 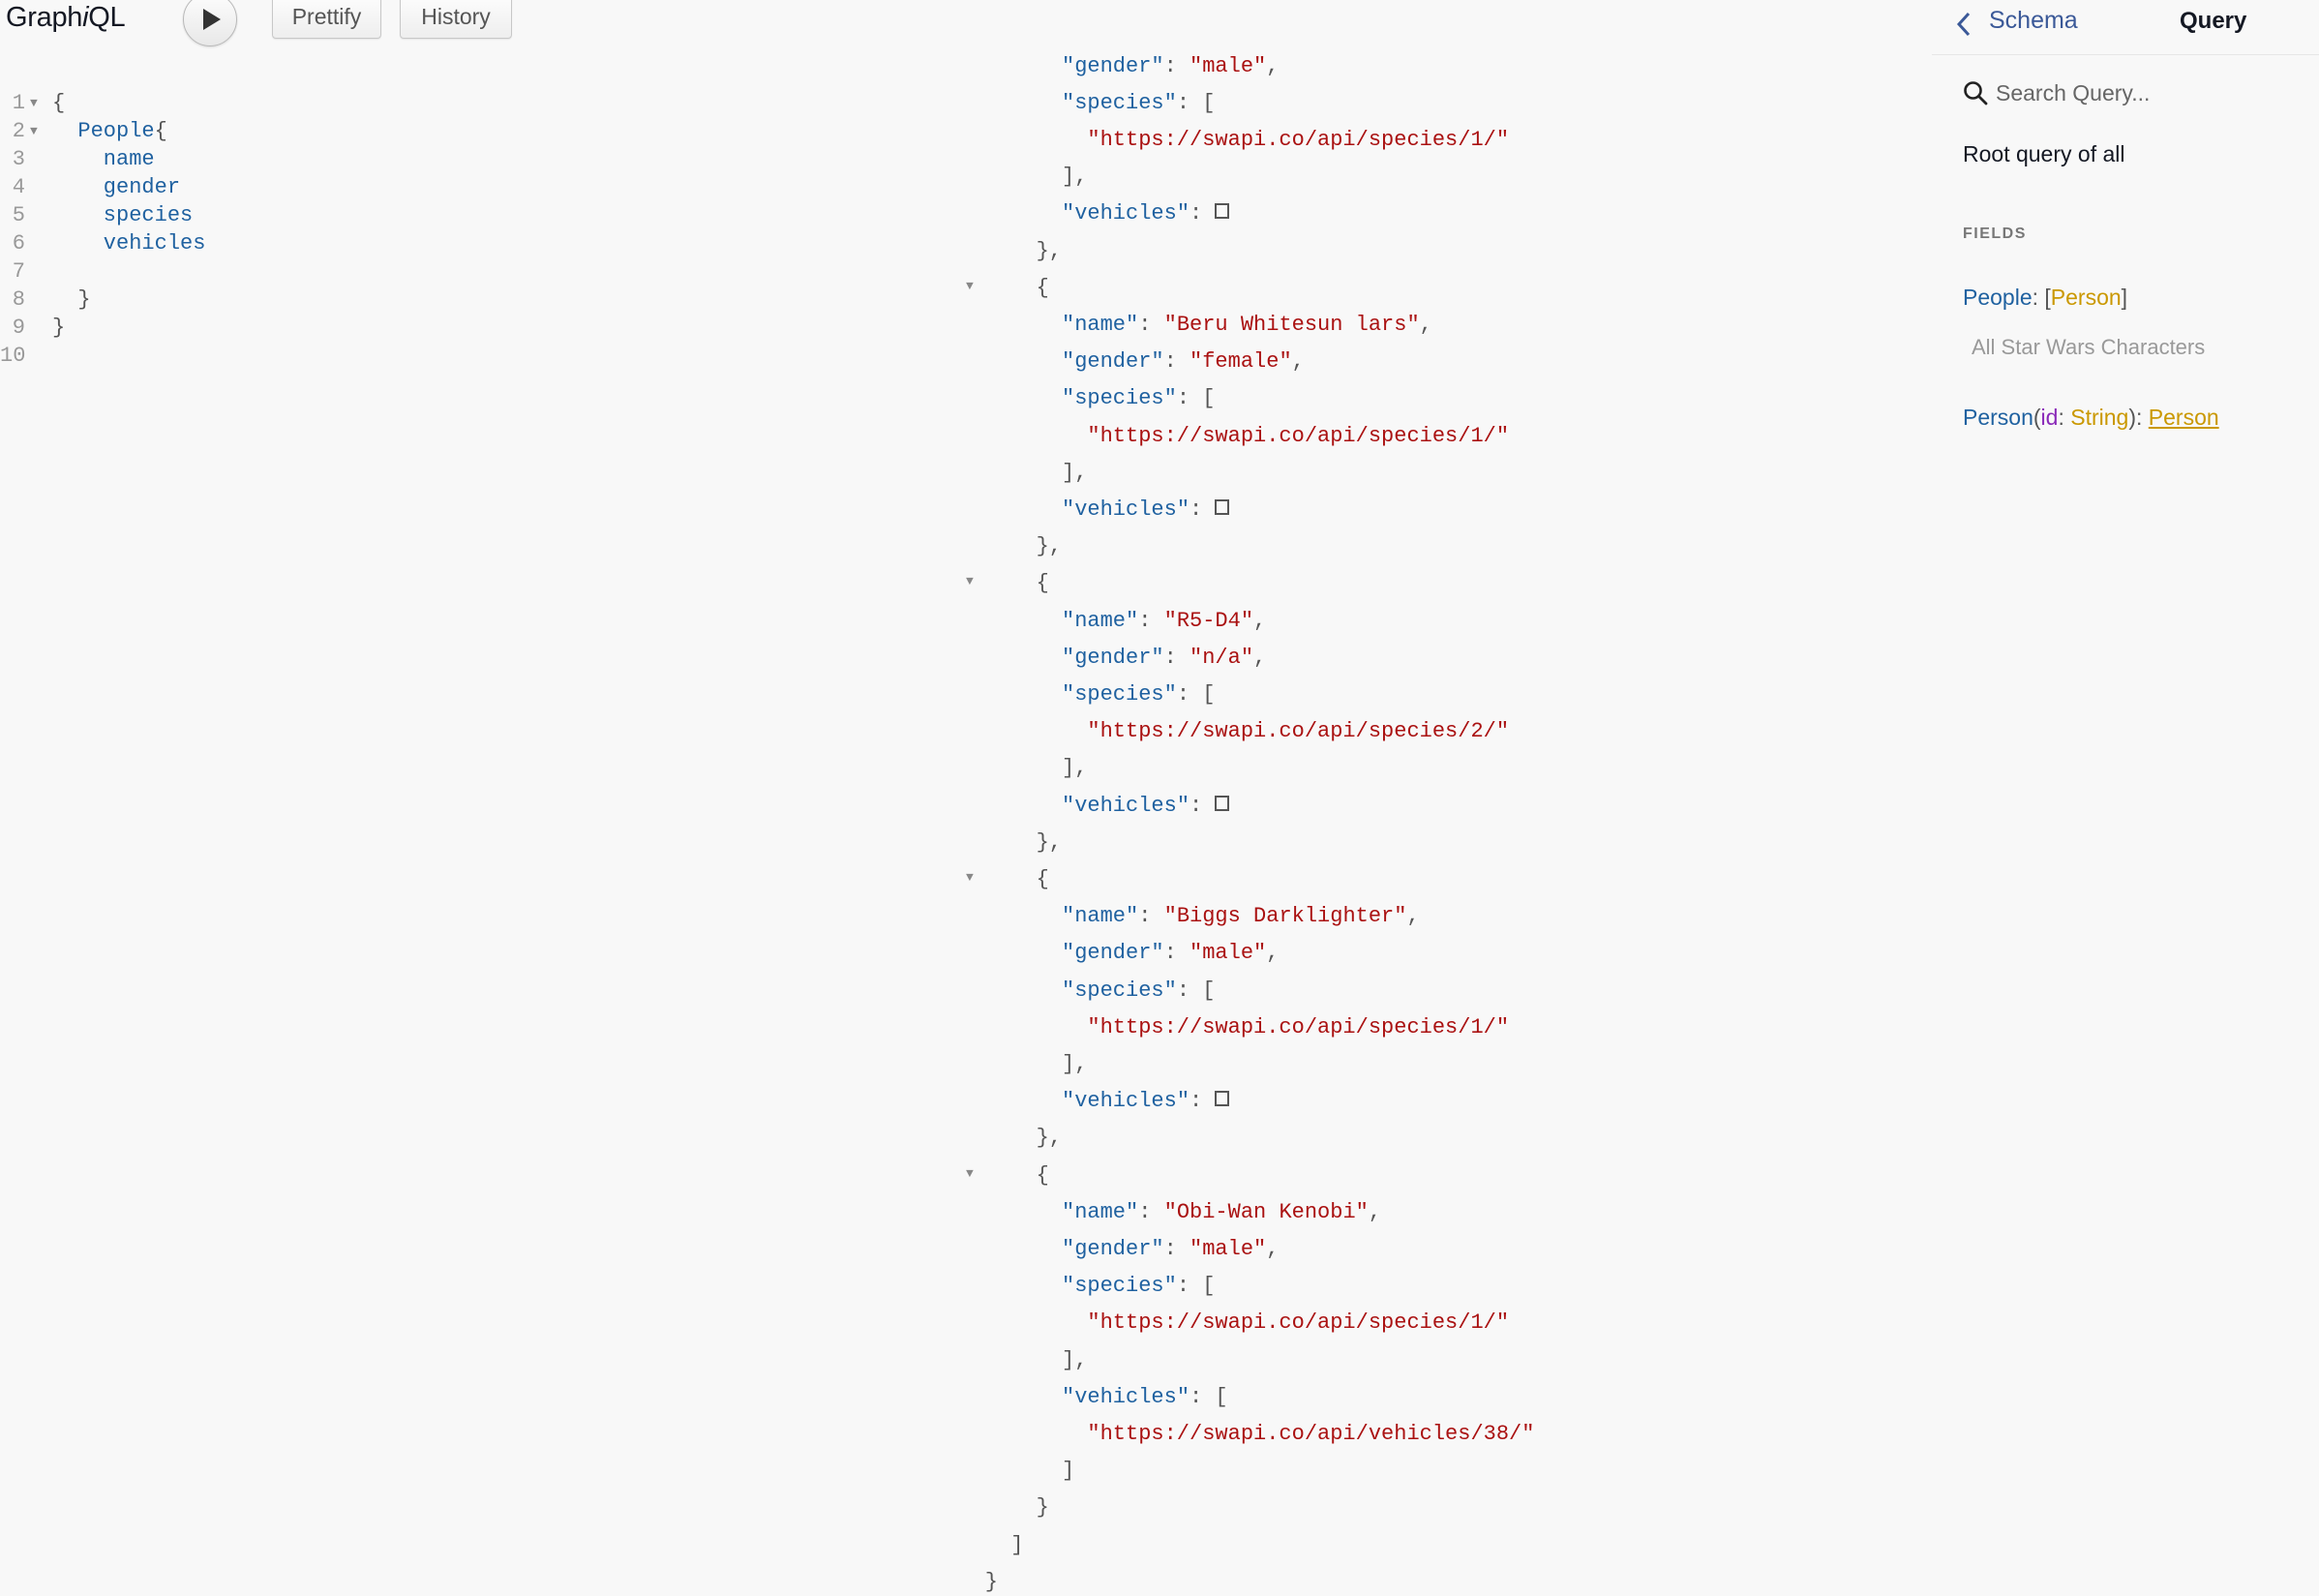 What do you see at coordinates (59, 103) in the screenshot?
I see `code-text: {` at bounding box center [59, 103].